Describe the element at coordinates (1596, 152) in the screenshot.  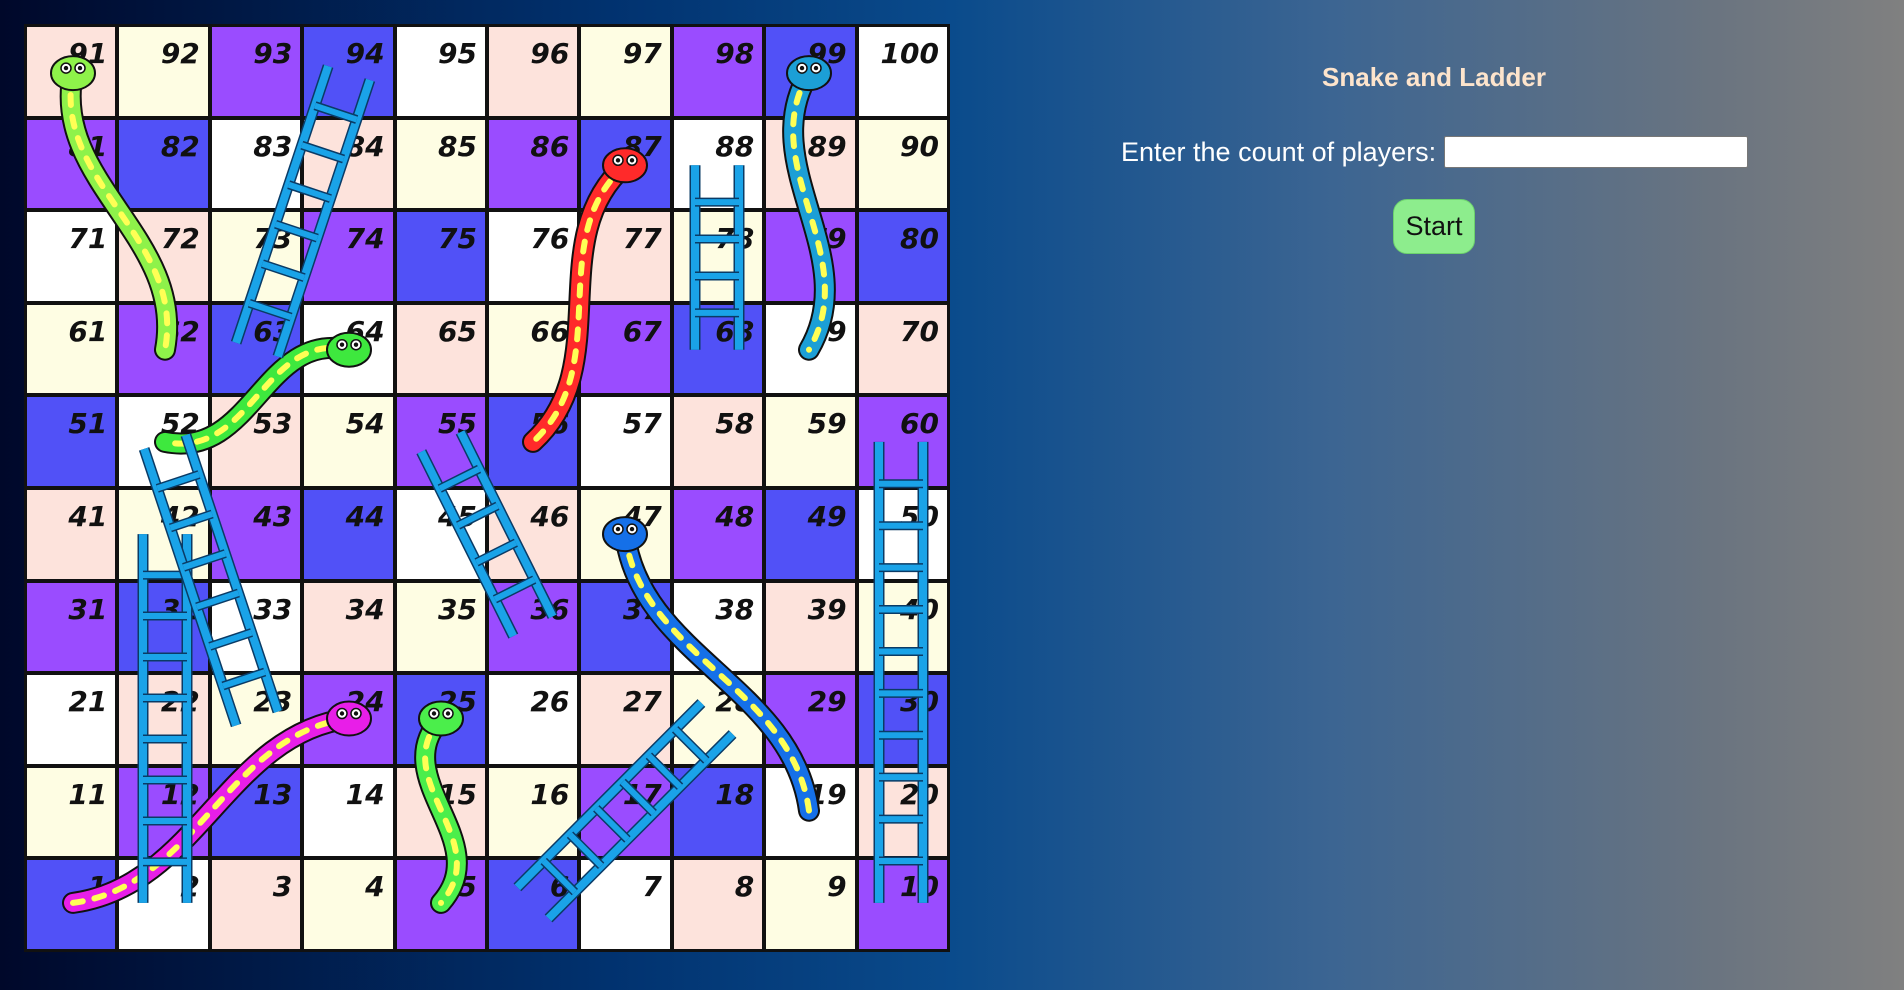
I see `players-count-input` at that location.